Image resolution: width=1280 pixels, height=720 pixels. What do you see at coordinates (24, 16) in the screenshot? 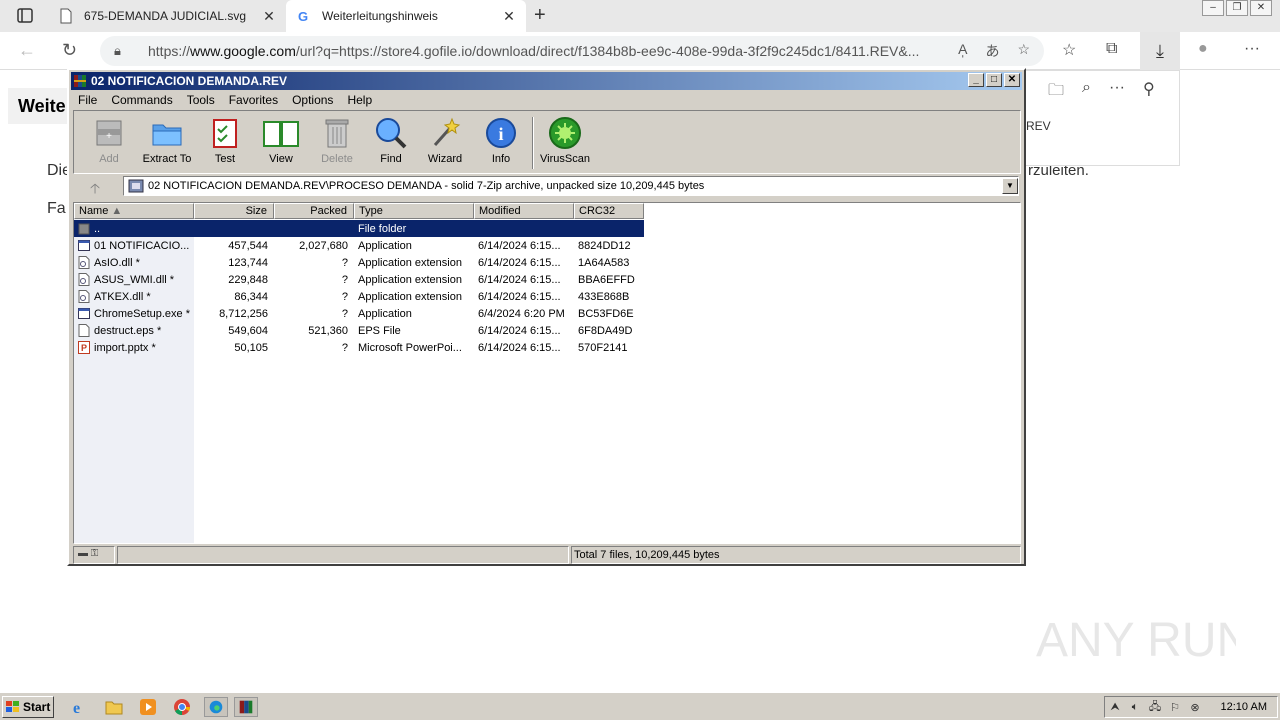
I see `tab-actions-icon` at bounding box center [24, 16].